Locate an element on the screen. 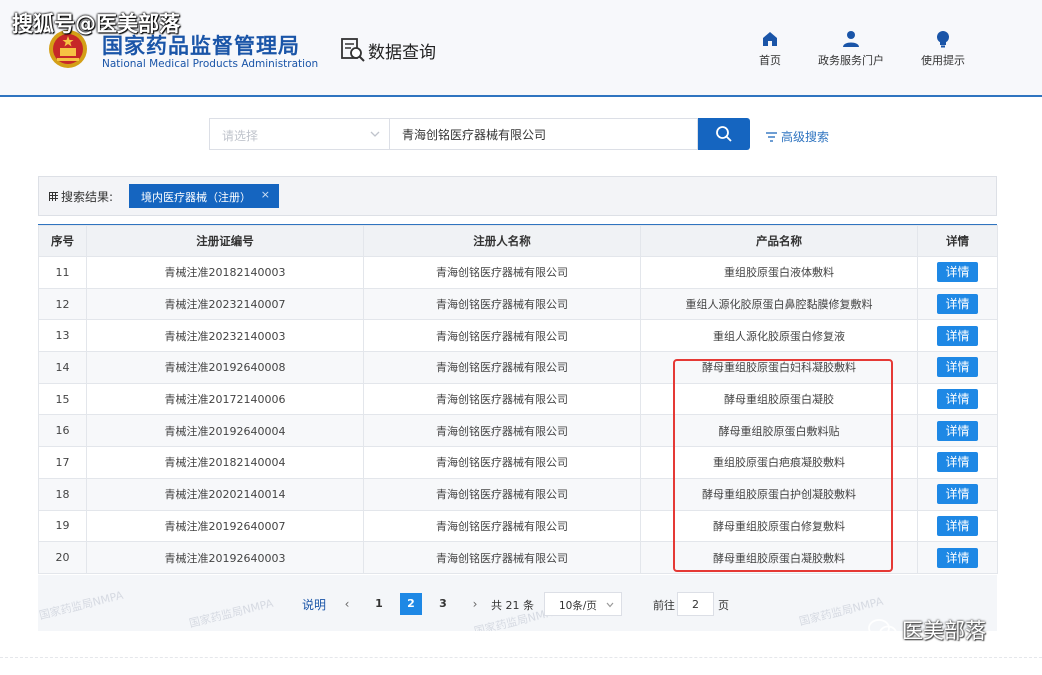  prev-page-button: ‹ is located at coordinates (347, 604).